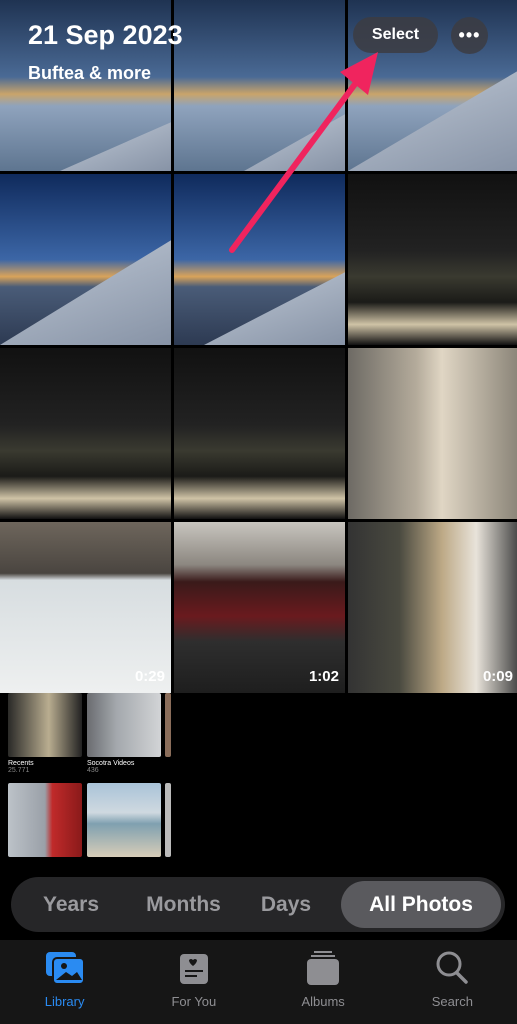 Image resolution: width=517 pixels, height=1024 pixels. I want to click on tab-albums: Albums, so click(323, 982).